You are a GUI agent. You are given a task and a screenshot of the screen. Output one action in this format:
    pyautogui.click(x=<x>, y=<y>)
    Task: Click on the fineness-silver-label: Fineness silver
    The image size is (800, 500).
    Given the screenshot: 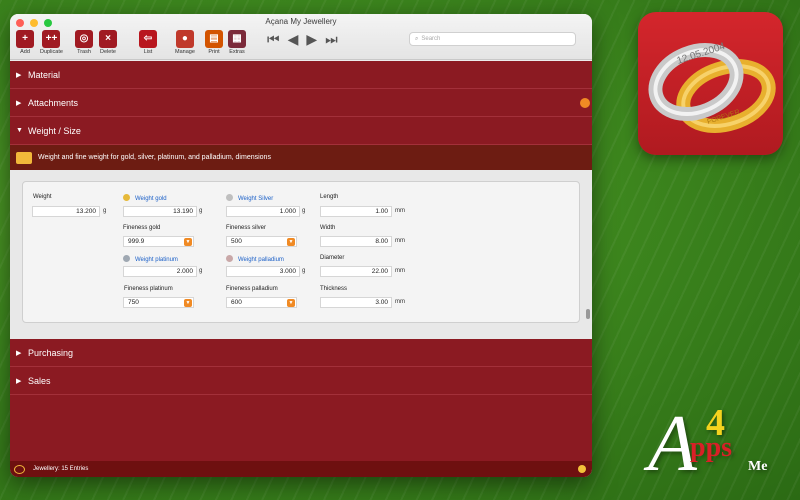 What is the action you would take?
    pyautogui.click(x=246, y=228)
    